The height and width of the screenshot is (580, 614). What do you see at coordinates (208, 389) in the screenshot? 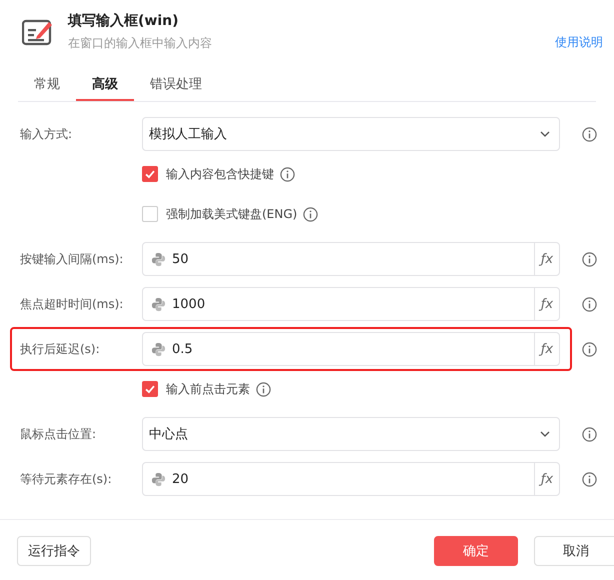
I see `checkbox-label: 输入前点击元素` at bounding box center [208, 389].